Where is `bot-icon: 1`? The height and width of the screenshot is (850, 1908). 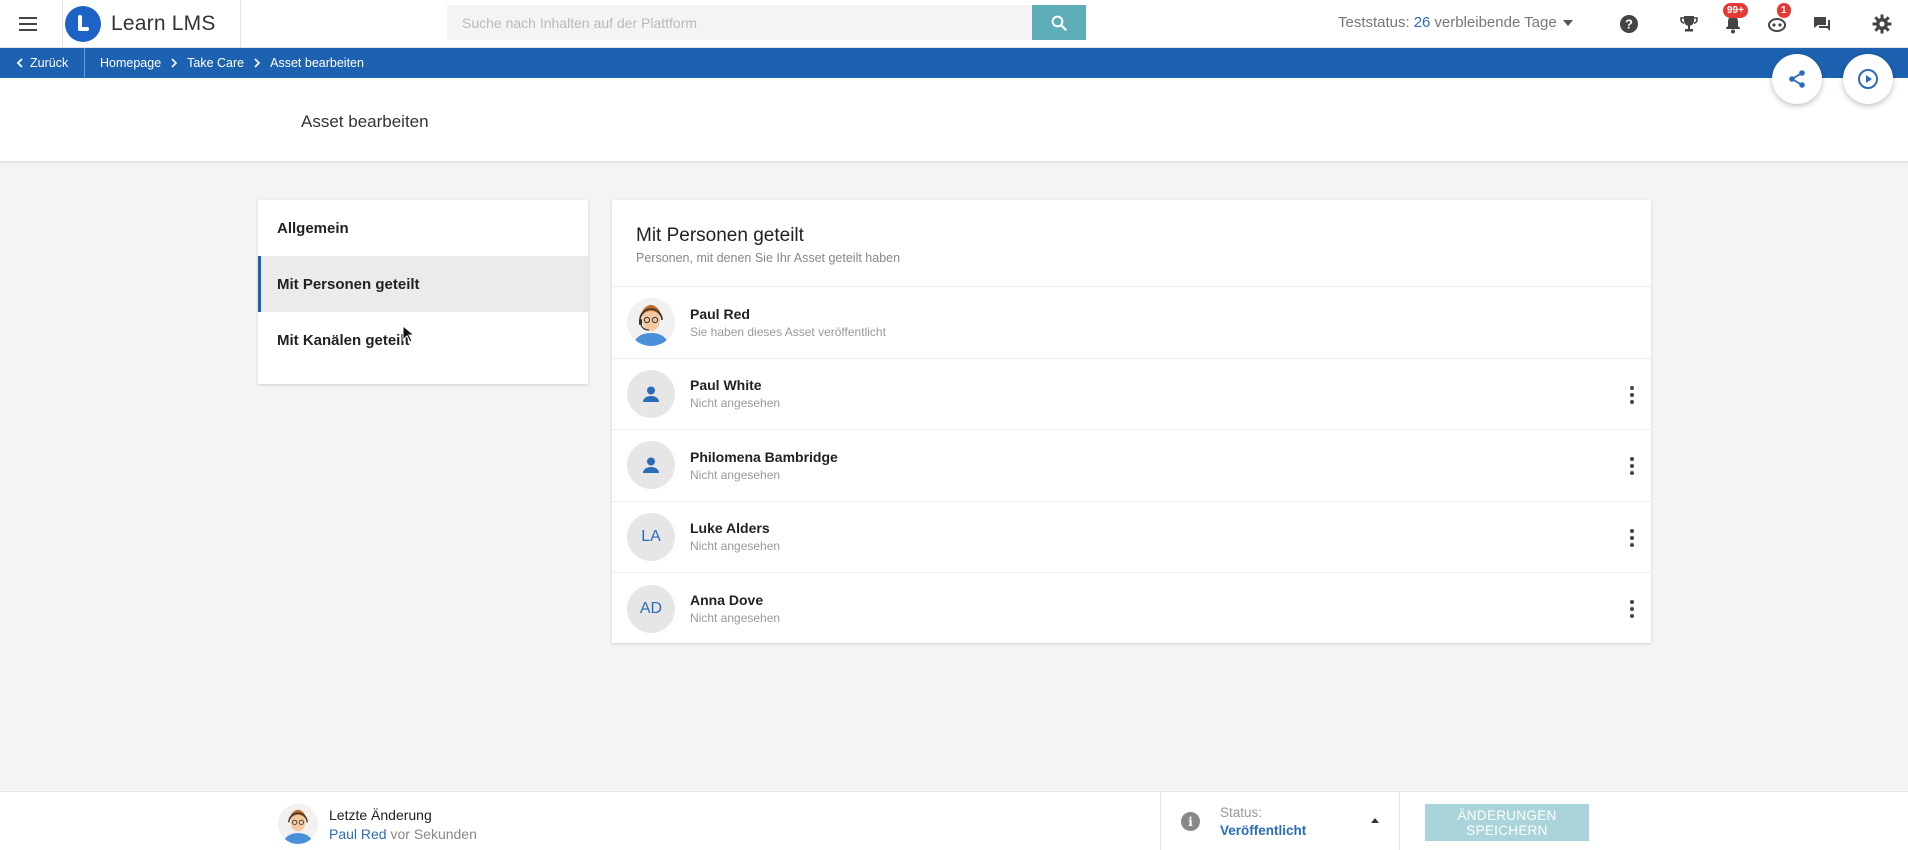 bot-icon: 1 is located at coordinates (1778, 19).